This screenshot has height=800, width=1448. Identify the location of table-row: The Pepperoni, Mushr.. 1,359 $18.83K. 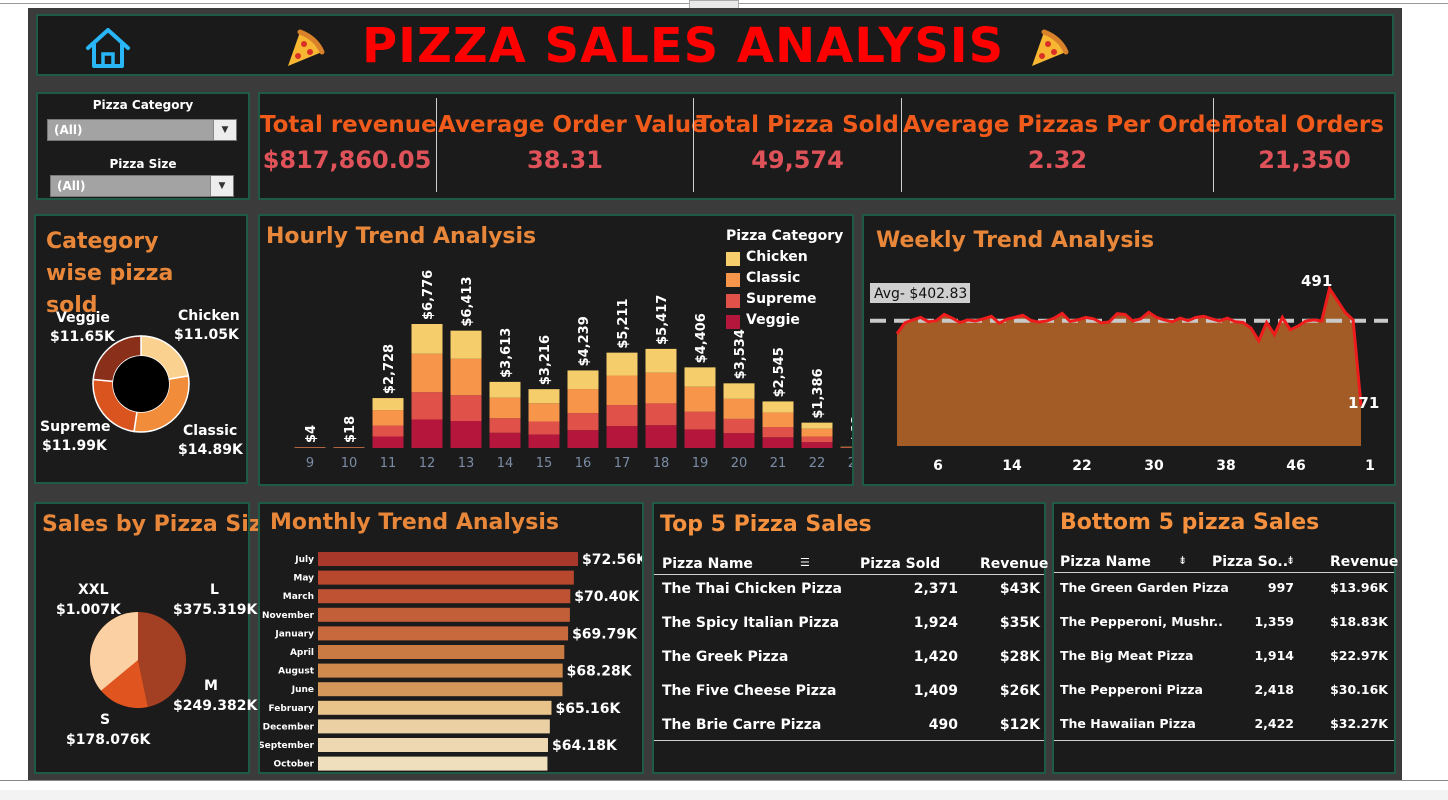
(1224, 624).